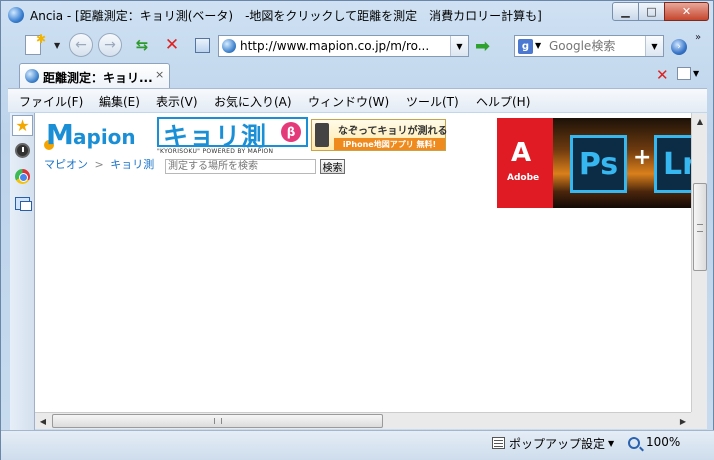 This screenshot has height=460, width=714. What do you see at coordinates (538, 45) in the screenshot?
I see `search-engine-dropdown-icon: ▼` at bounding box center [538, 45].